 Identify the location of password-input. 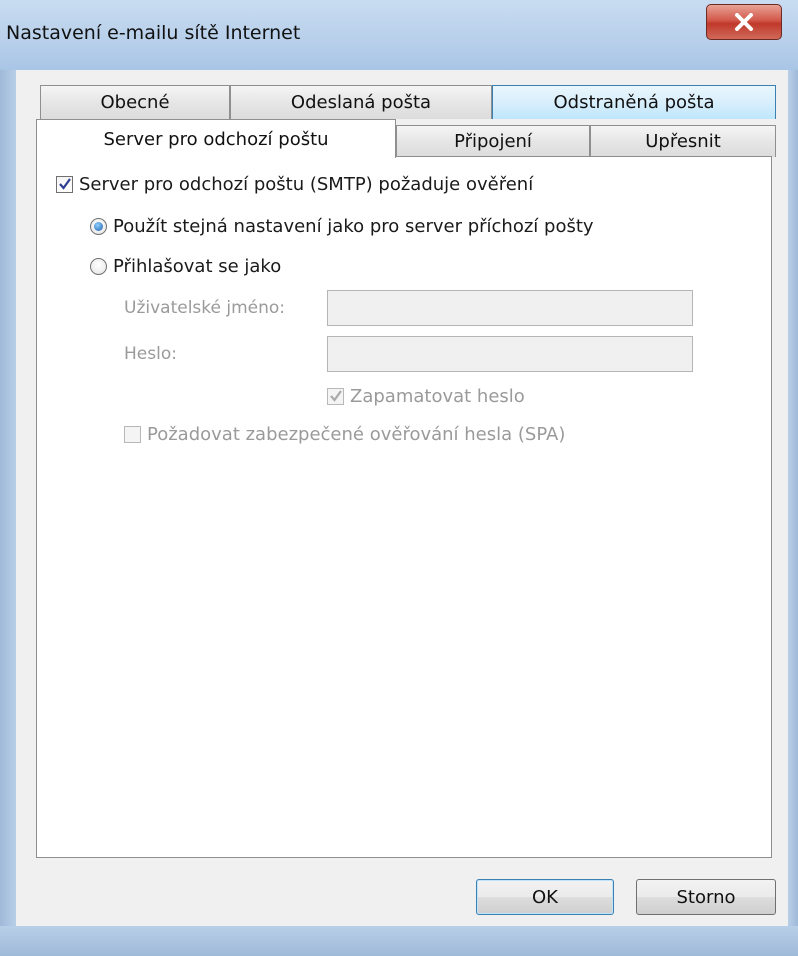
(510, 354).